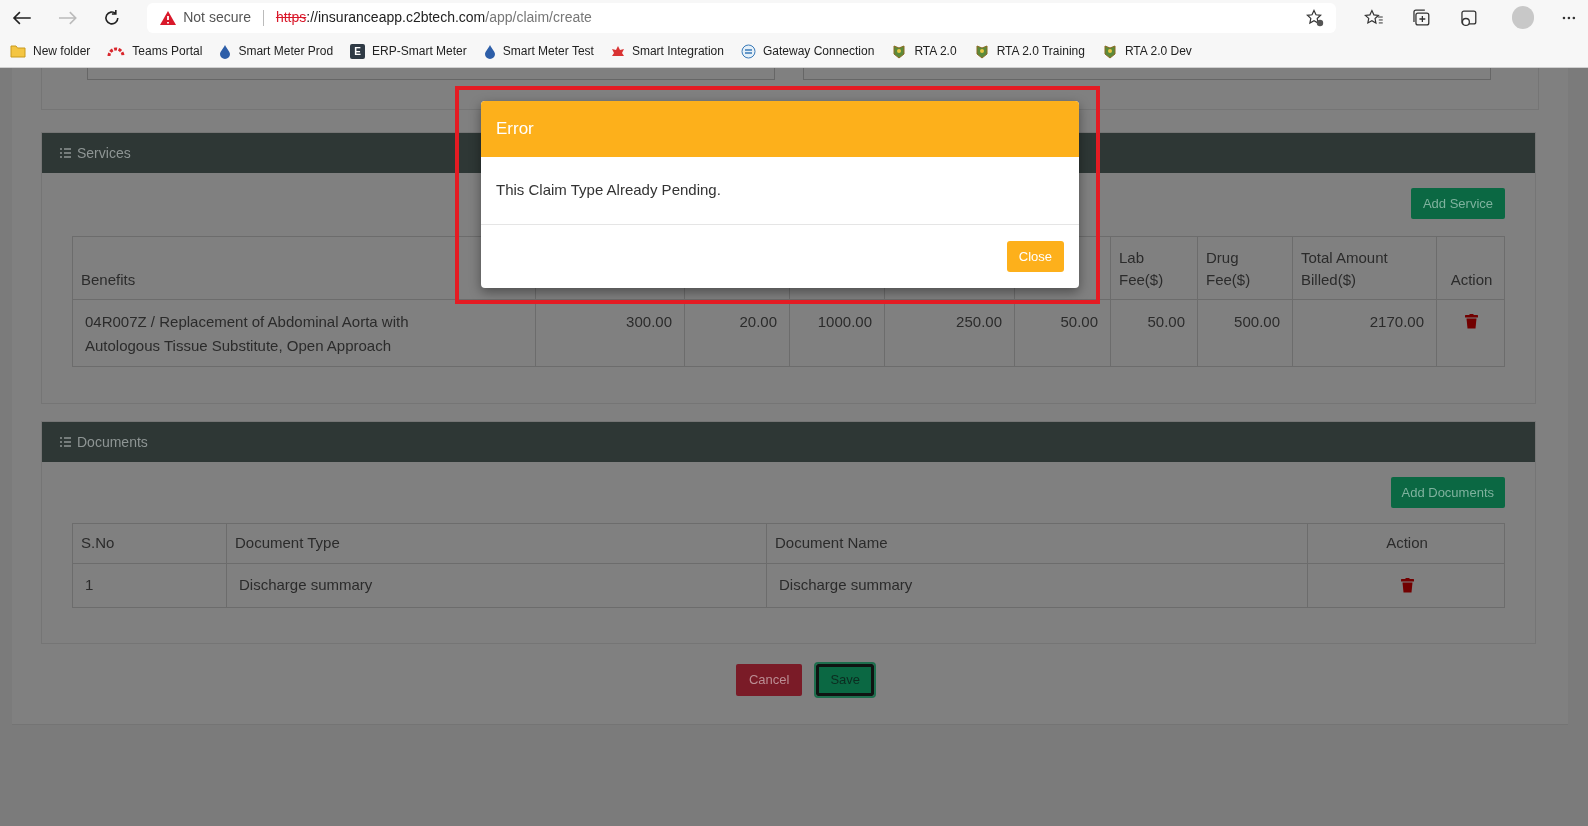  Describe the element at coordinates (104, 153) in the screenshot. I see `card-title: Services` at that location.